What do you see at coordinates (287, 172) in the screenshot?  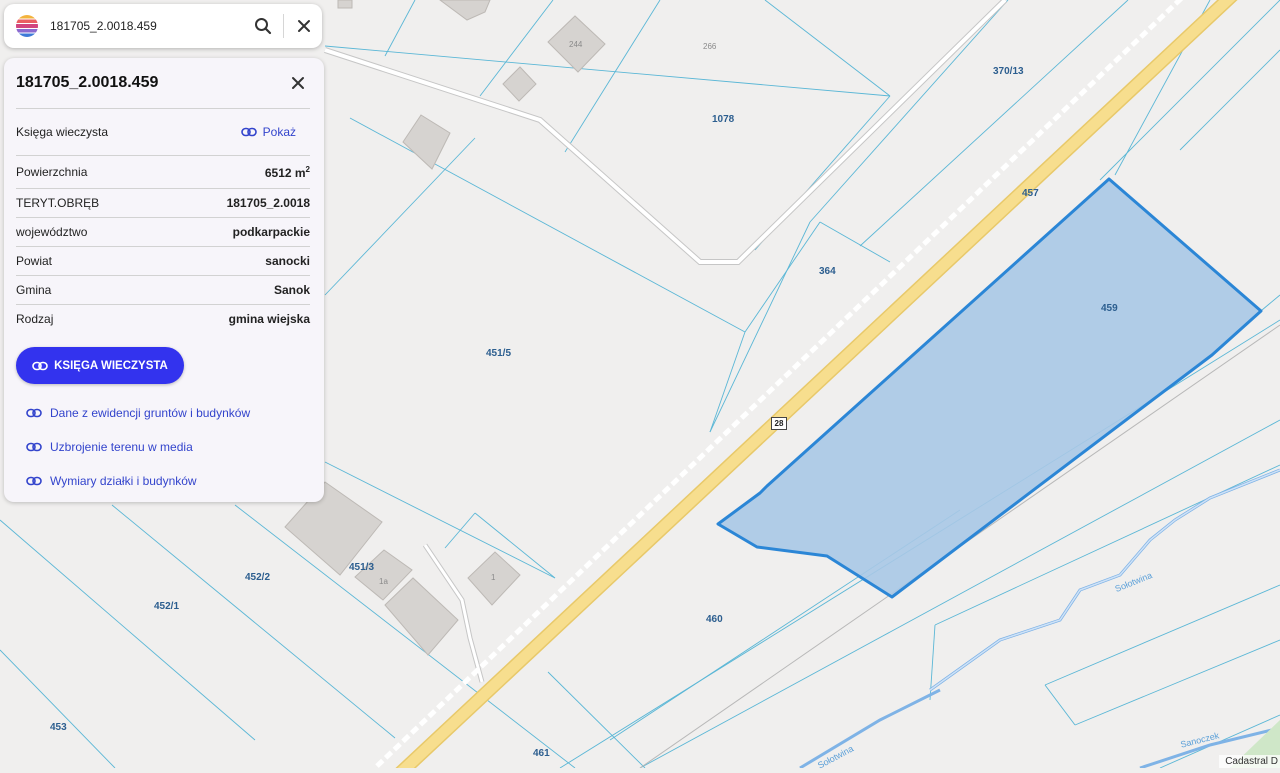 I see `attribute-value: 6512 m2` at bounding box center [287, 172].